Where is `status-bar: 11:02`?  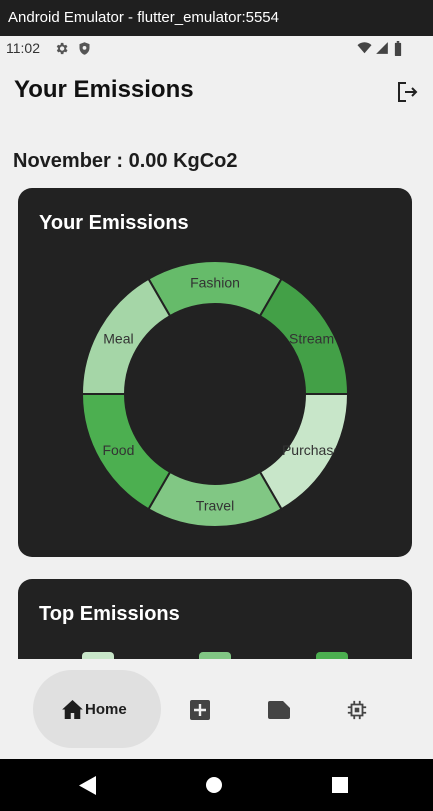 status-bar: 11:02 is located at coordinates (216, 48).